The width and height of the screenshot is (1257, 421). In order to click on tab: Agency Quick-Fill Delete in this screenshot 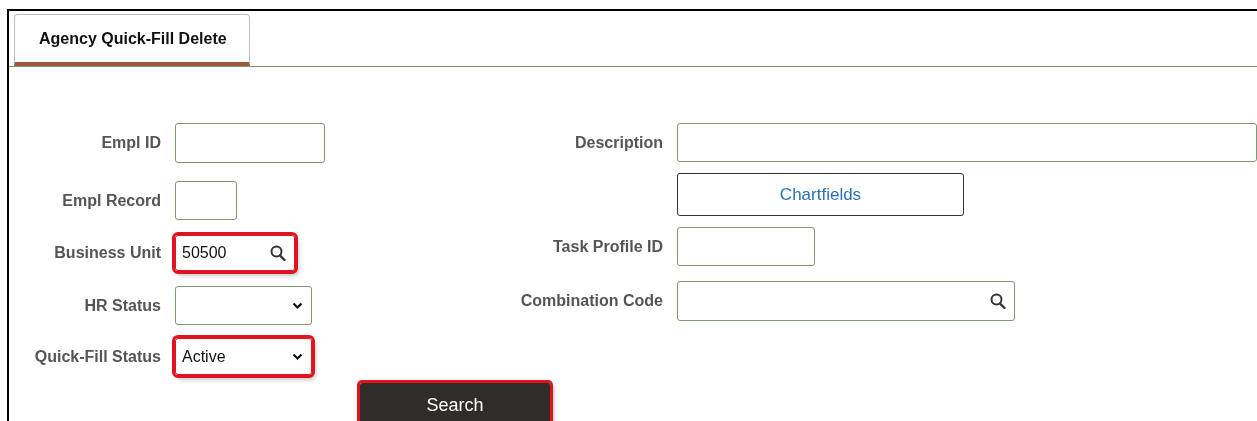, I will do `click(132, 40)`.